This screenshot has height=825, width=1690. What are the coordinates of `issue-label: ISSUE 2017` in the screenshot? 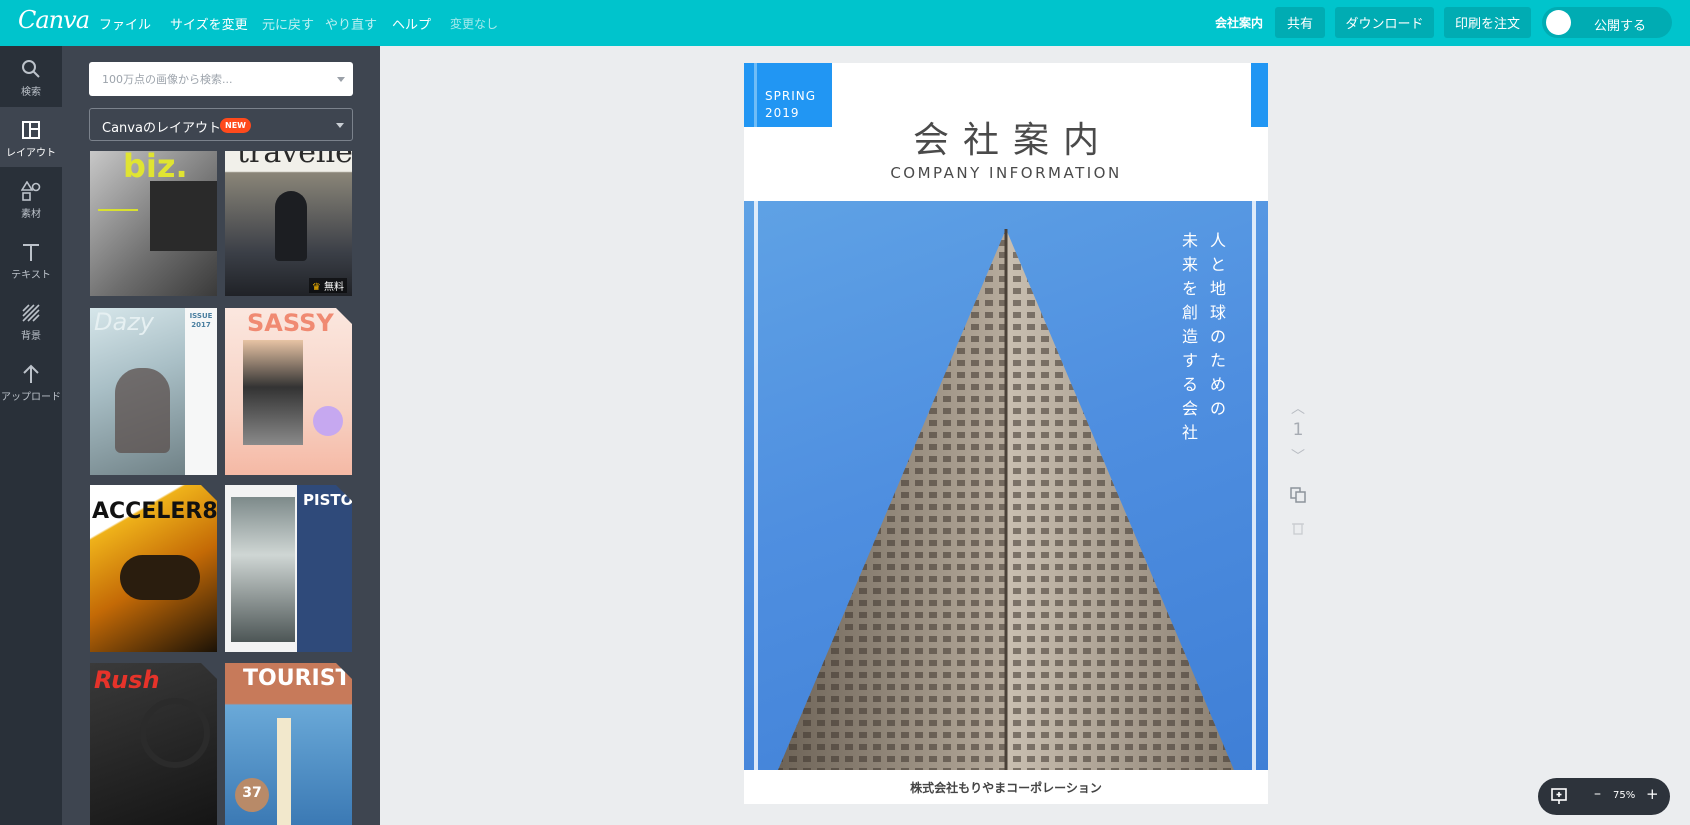 It's located at (201, 320).